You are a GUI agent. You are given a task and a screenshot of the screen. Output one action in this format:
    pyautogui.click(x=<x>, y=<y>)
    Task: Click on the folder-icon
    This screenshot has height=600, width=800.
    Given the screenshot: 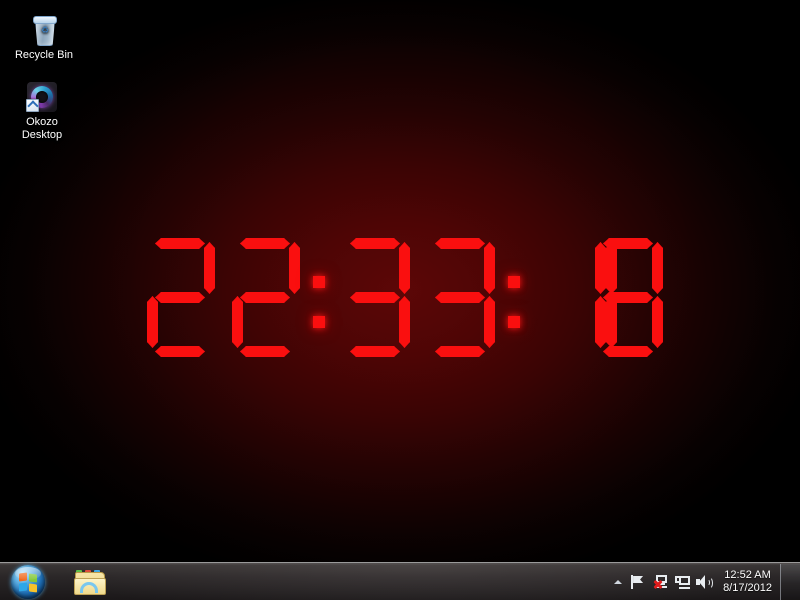 What is the action you would take?
    pyautogui.click(x=90, y=582)
    